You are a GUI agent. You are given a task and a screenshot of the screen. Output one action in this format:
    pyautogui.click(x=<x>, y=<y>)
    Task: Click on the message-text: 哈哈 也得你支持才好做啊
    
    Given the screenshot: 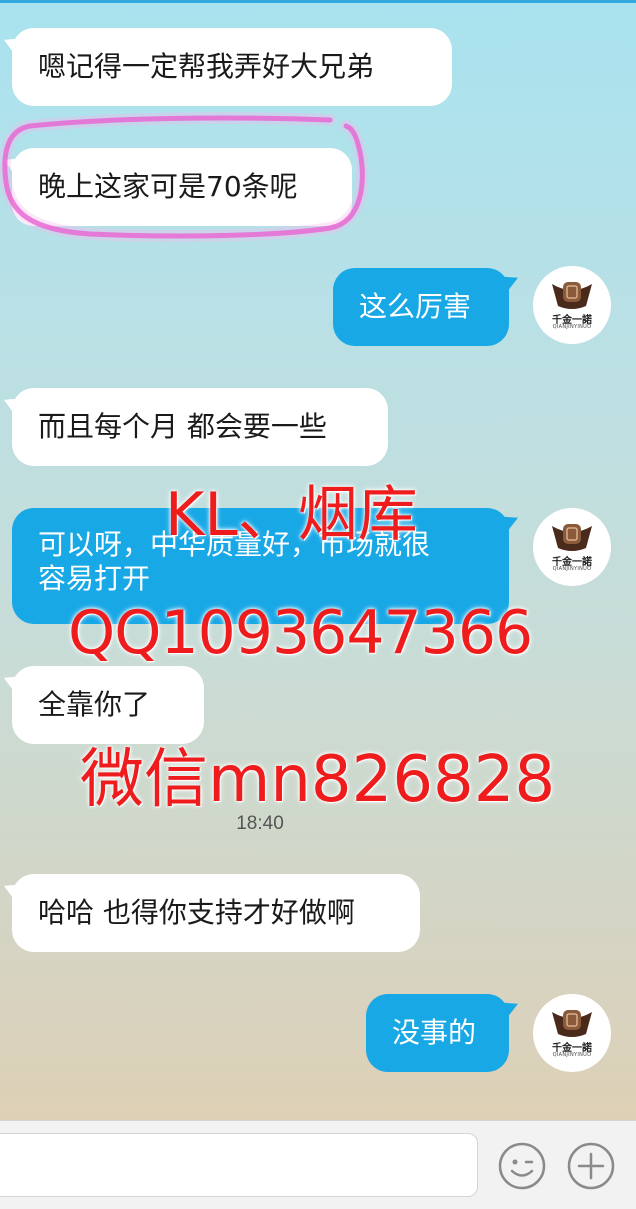 What is the action you would take?
    pyautogui.click(x=196, y=912)
    